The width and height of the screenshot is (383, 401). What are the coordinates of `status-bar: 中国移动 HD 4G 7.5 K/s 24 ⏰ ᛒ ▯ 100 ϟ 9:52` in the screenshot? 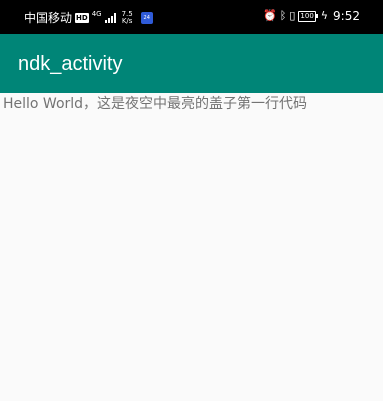 It's located at (191, 17).